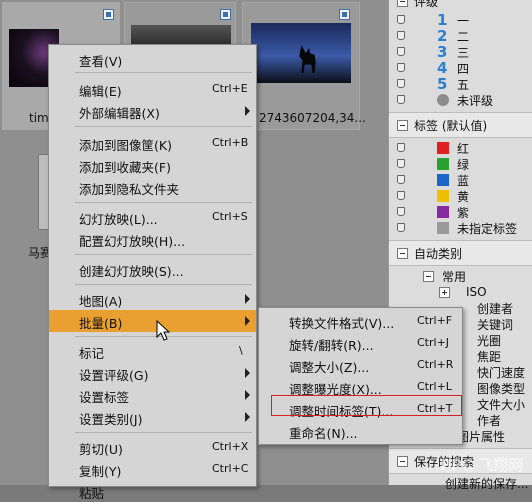  What do you see at coordinates (501, 372) in the screenshot?
I see `tree-node-label: 快门速度` at bounding box center [501, 372].